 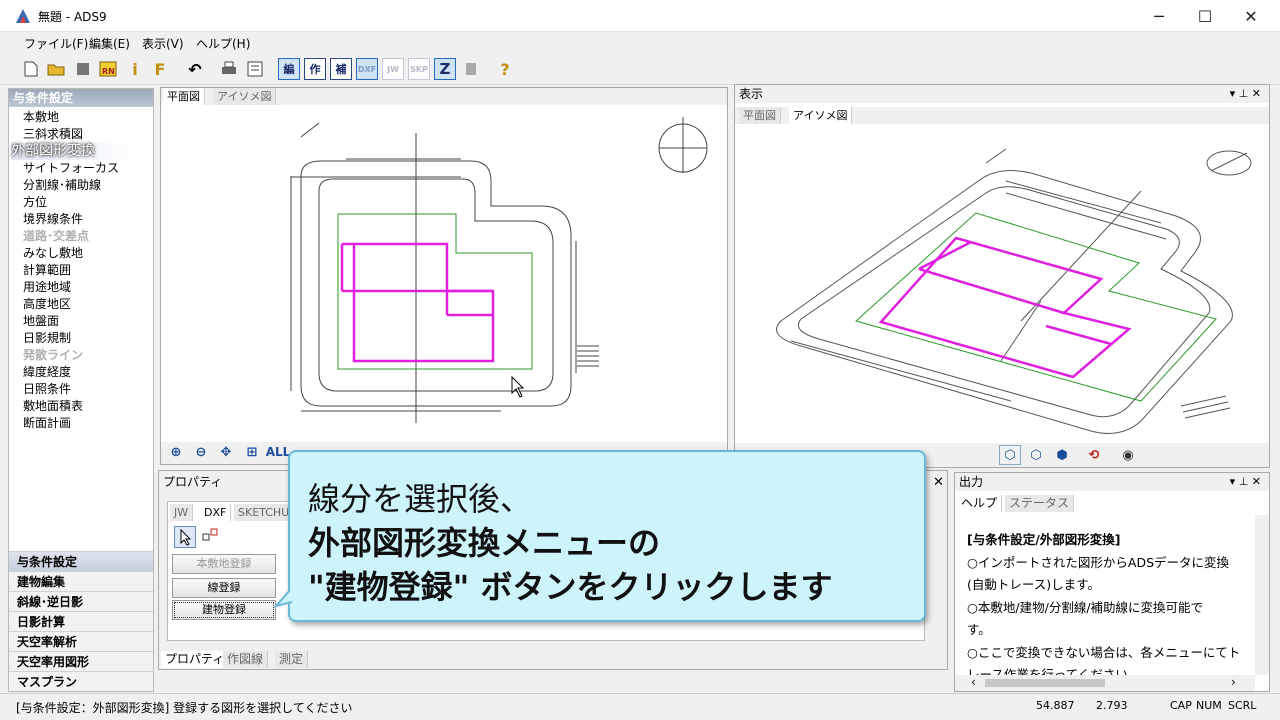 What do you see at coordinates (81, 581) in the screenshot?
I see `category-1: 建物編集` at bounding box center [81, 581].